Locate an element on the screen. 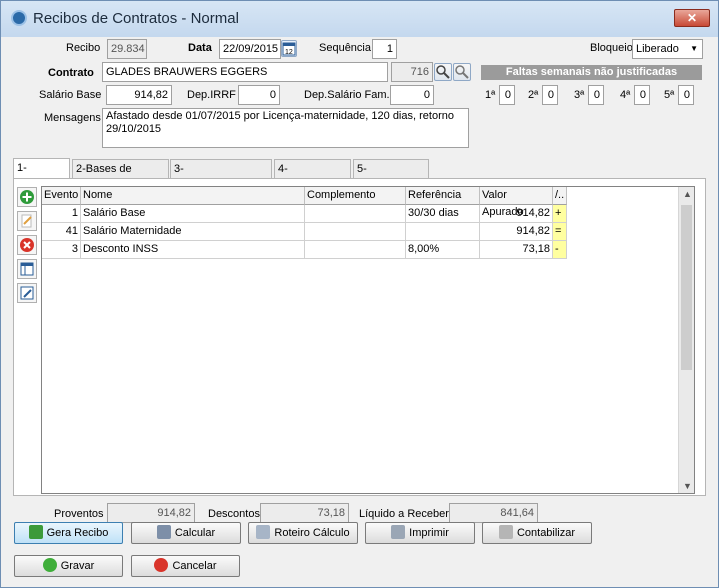 The width and height of the screenshot is (719, 588). week-4-field: 0 is located at coordinates (642, 95).